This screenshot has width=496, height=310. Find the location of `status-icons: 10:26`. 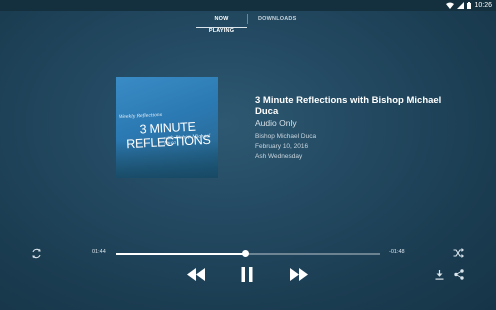

status-icons: 10:26 is located at coordinates (469, 5).